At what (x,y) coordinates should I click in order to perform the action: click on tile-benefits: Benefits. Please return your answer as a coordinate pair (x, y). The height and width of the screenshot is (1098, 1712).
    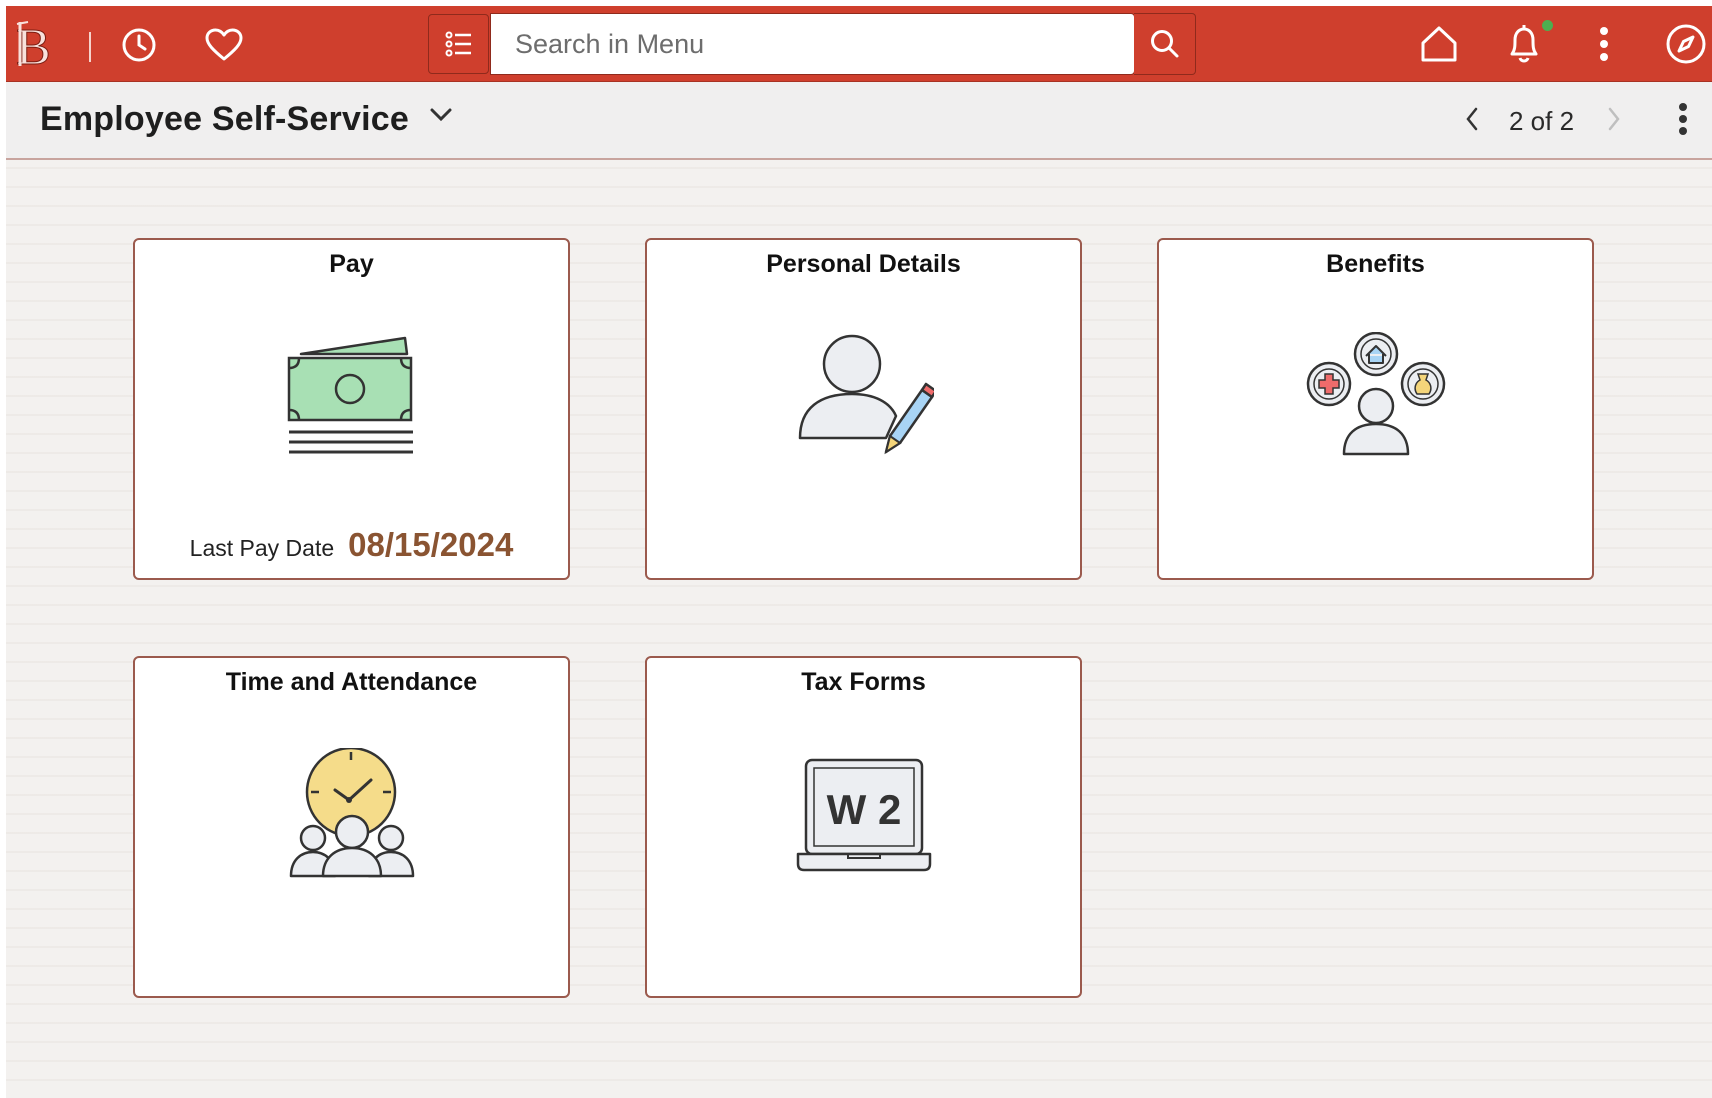
    Looking at the image, I should click on (1375, 409).